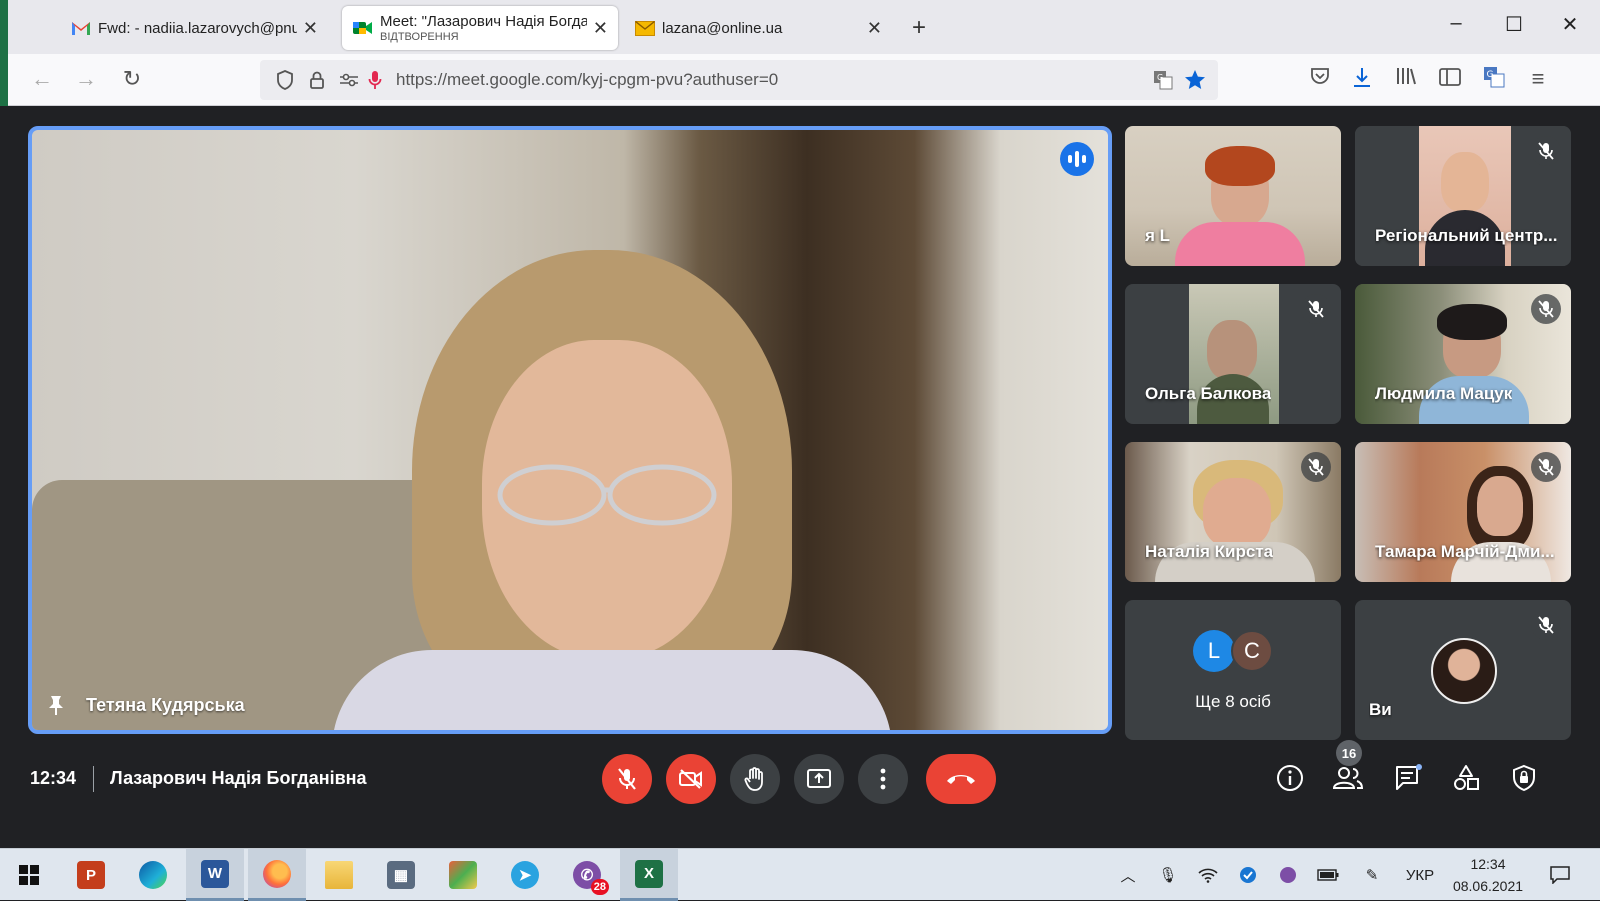  Describe the element at coordinates (1208, 393) in the screenshot. I see `participant-name: Ольга Балкова` at that location.